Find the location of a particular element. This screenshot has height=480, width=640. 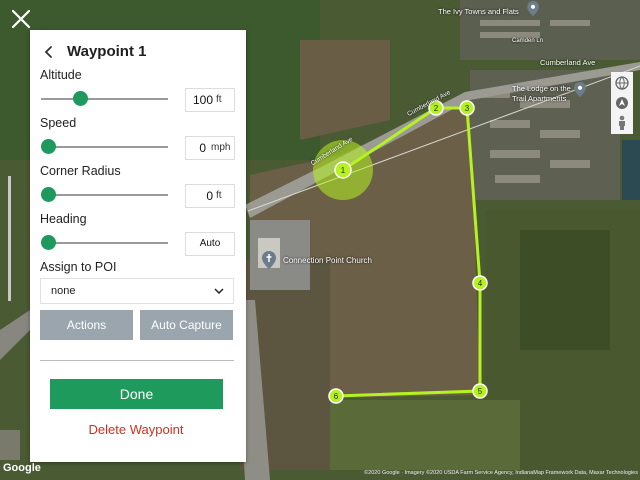

speed-label: Speed is located at coordinates (58, 123).